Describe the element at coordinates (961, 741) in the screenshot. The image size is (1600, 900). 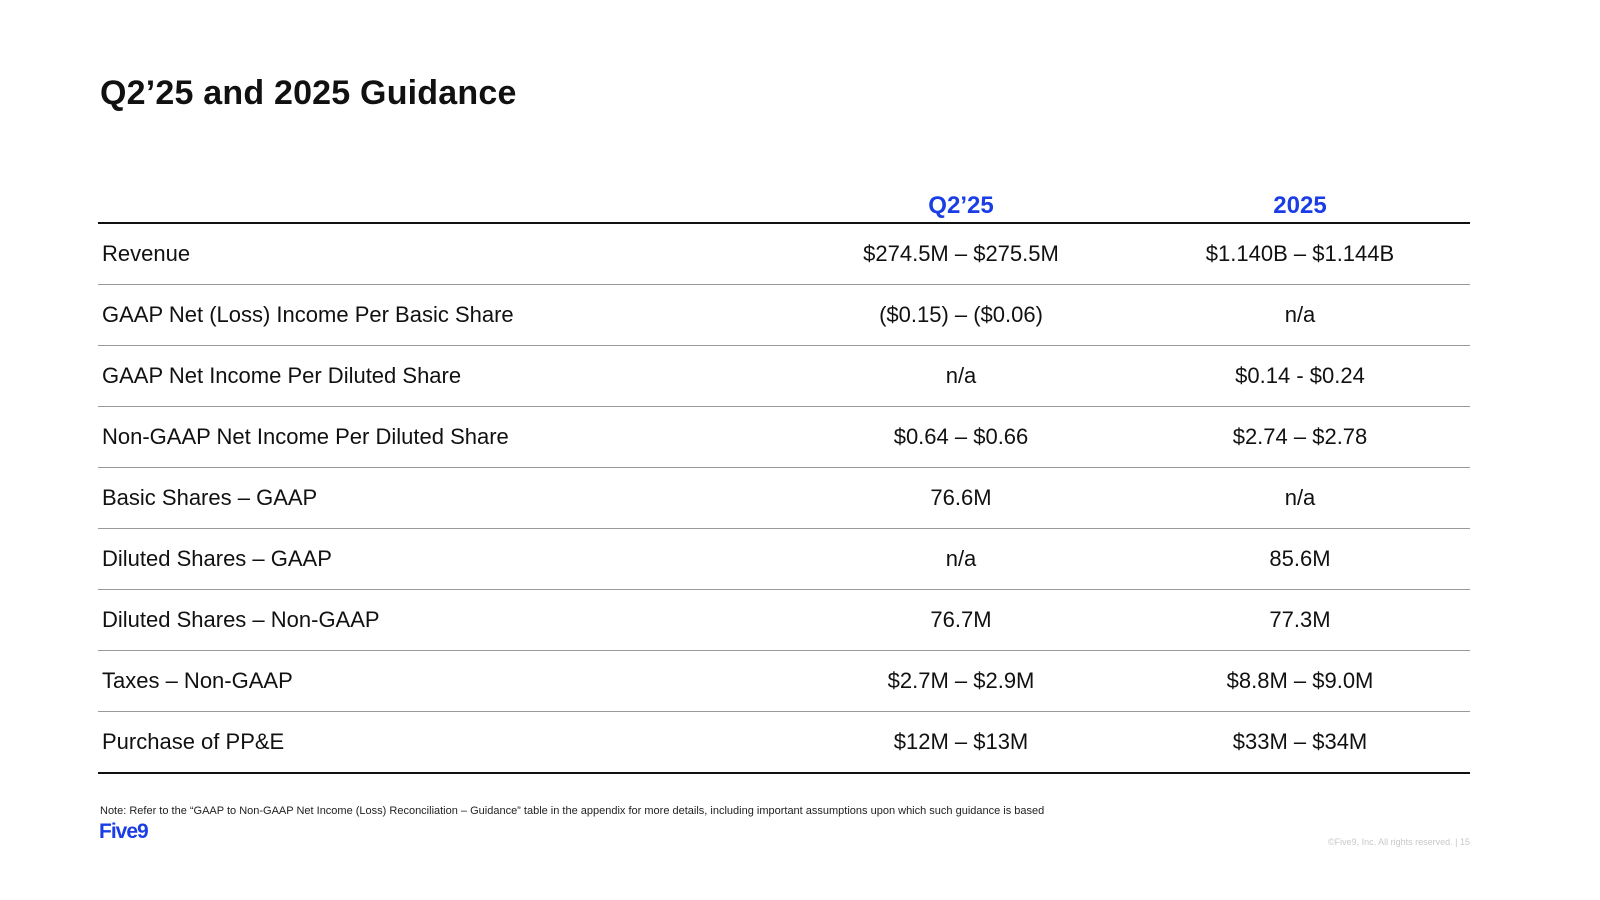
I see `q2-value: $12M – $13M` at that location.